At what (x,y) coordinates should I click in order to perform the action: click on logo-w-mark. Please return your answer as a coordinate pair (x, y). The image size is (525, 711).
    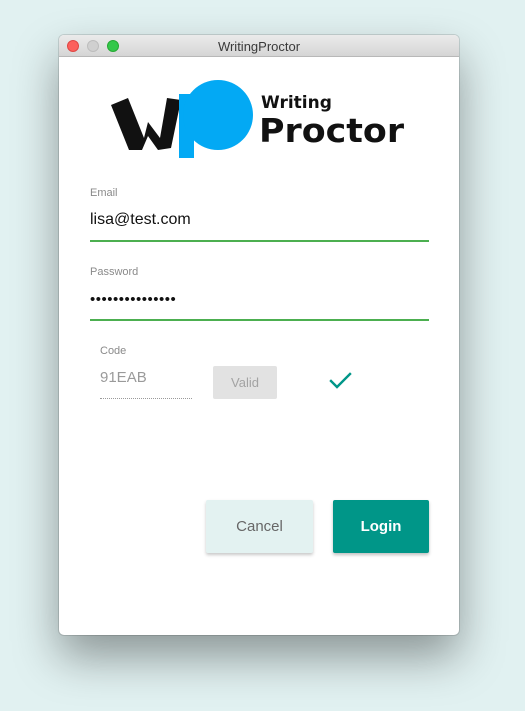
    Looking at the image, I should click on (146, 124).